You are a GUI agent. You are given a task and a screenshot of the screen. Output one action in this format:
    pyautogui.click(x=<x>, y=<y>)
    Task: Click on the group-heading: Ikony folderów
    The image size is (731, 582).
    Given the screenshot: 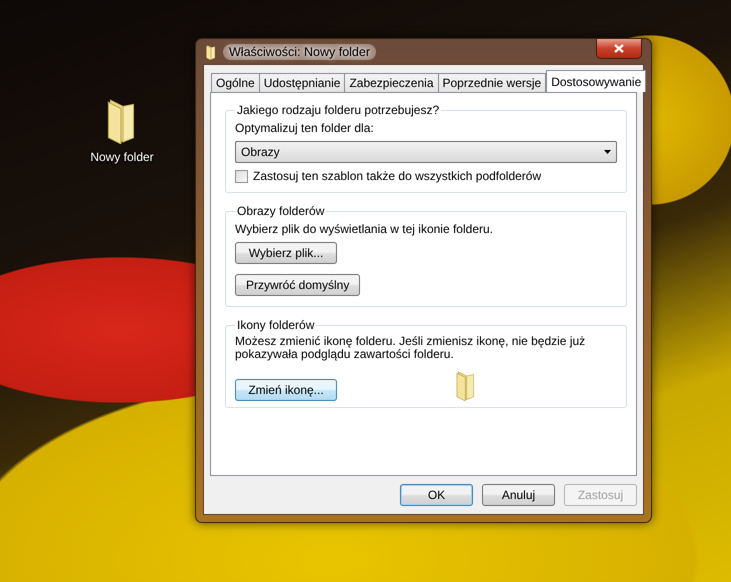 What is the action you would take?
    pyautogui.click(x=276, y=325)
    